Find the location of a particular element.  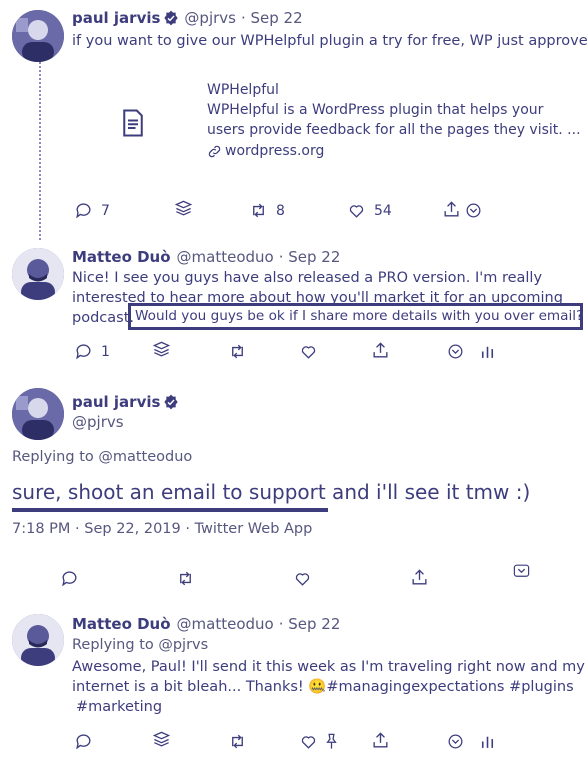

replying-to: Replying to @matteoduo is located at coordinates (102, 457).